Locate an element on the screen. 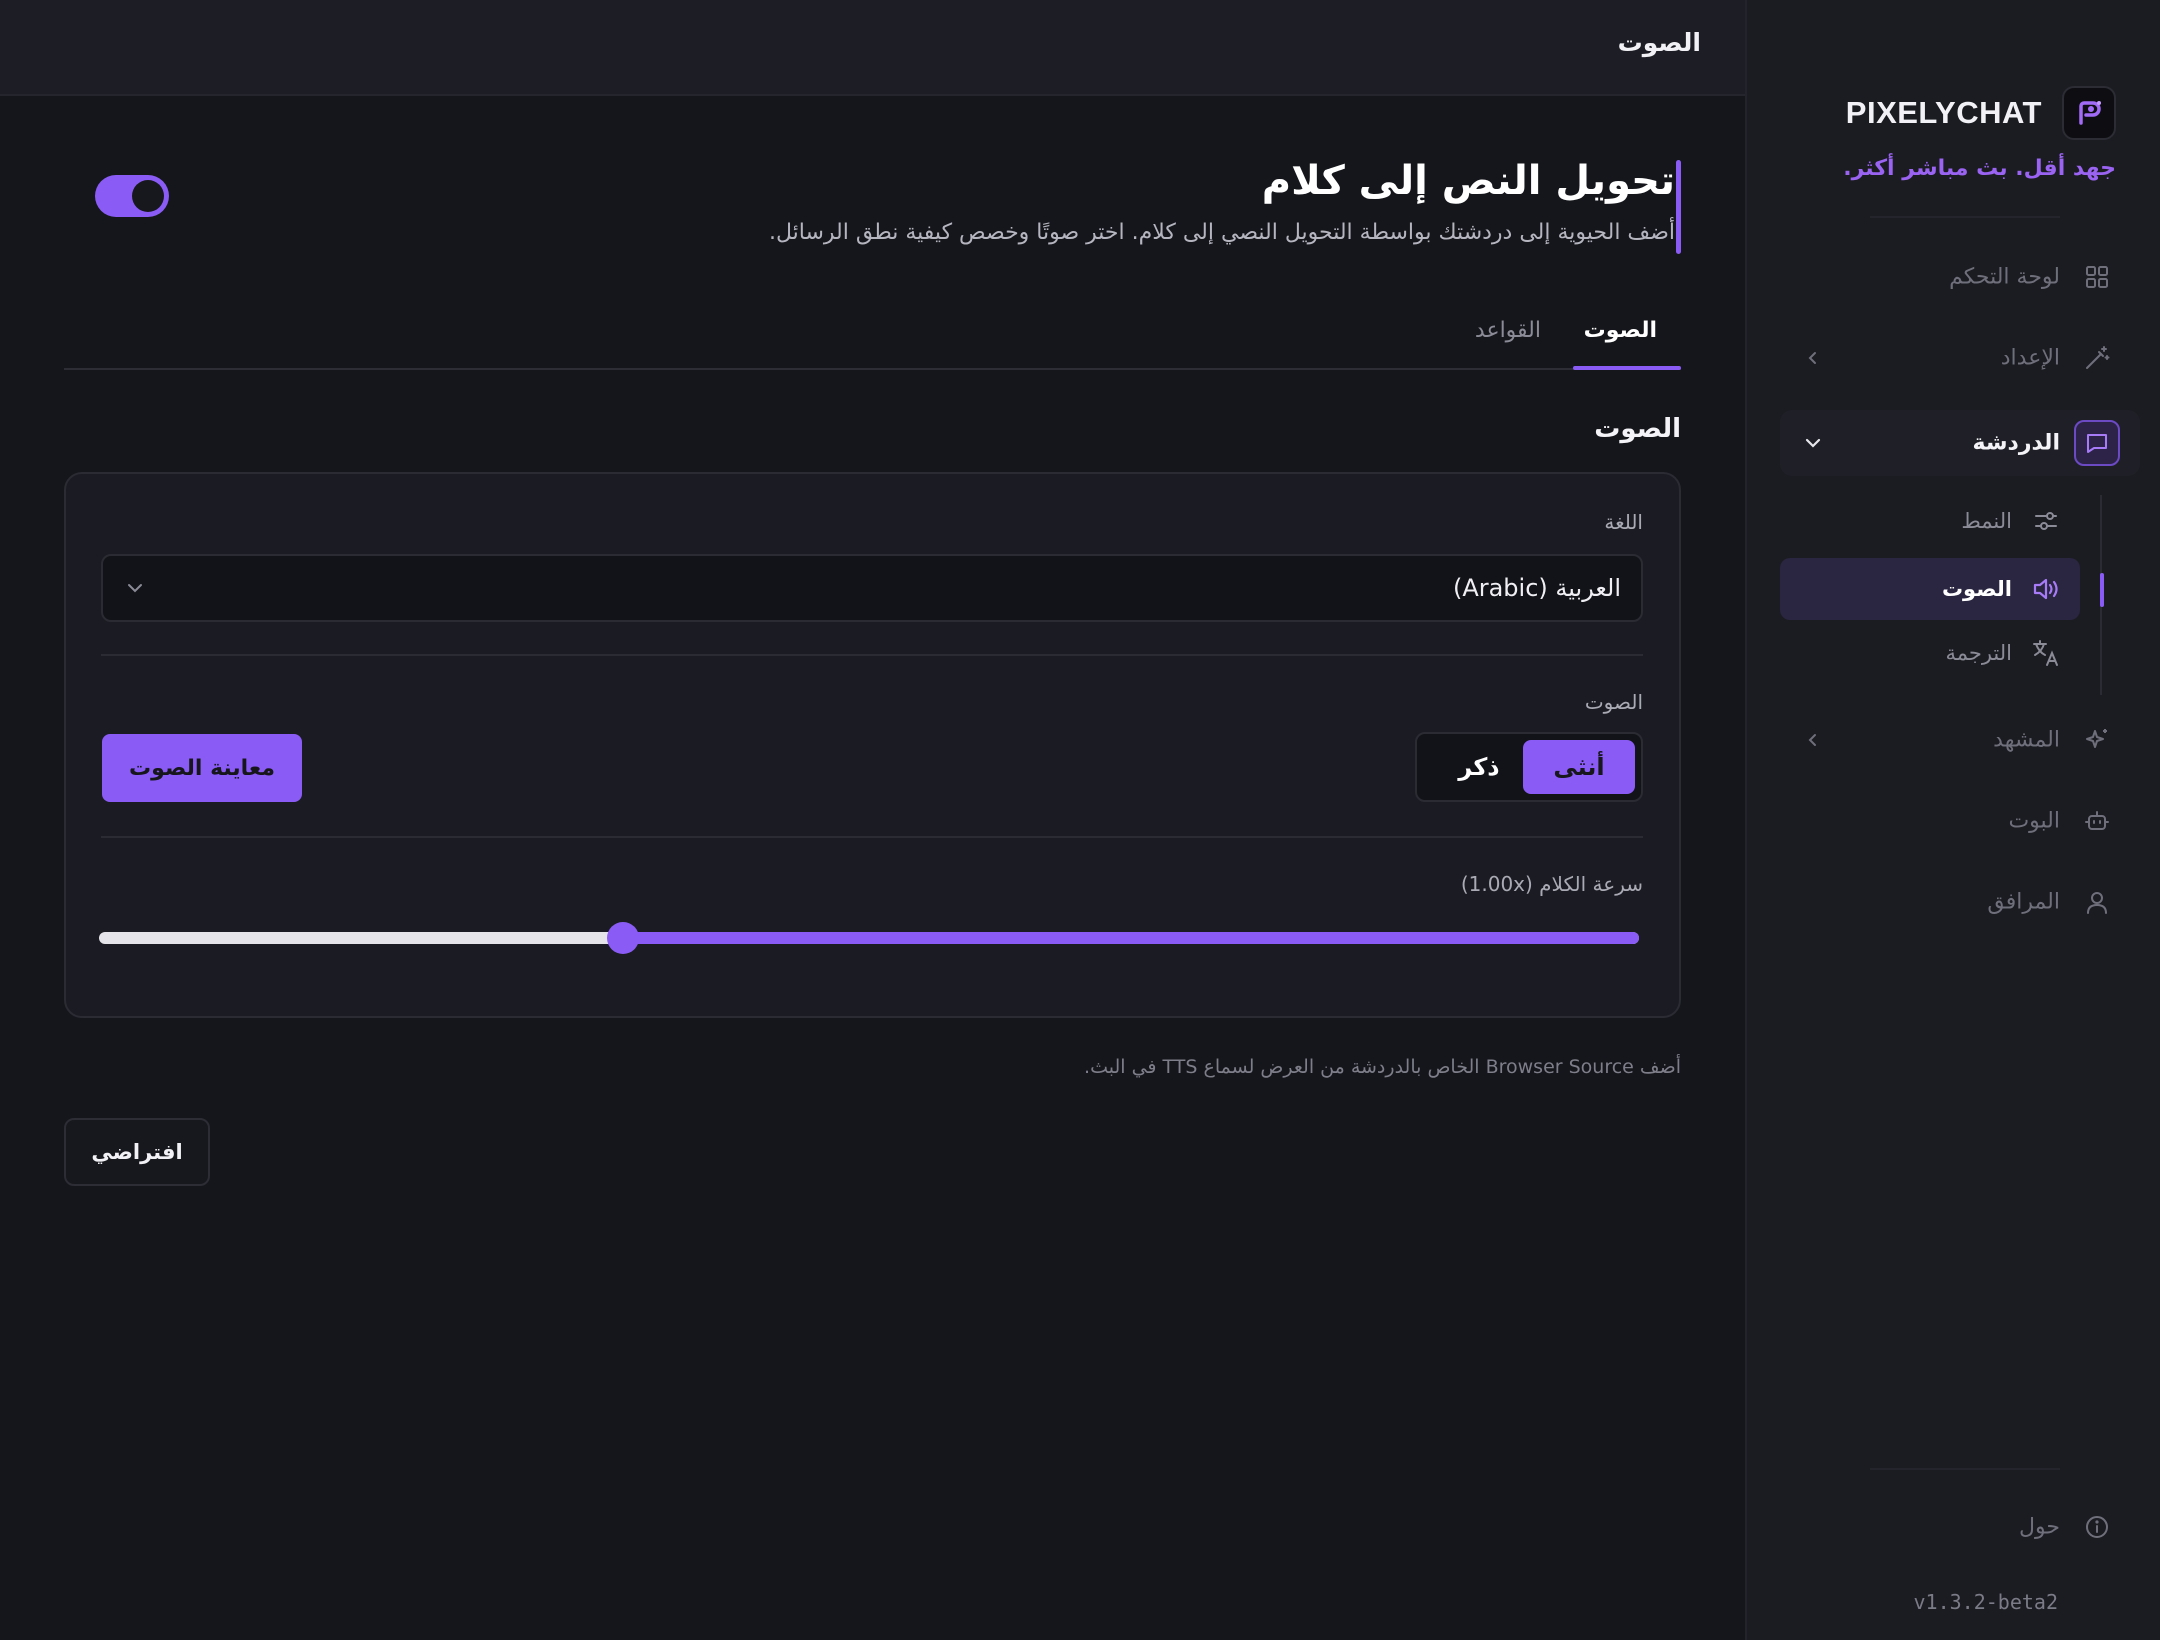 The height and width of the screenshot is (1640, 2160). sidebar-item-dashboard: لوحة التحكم is located at coordinates (1960, 277).